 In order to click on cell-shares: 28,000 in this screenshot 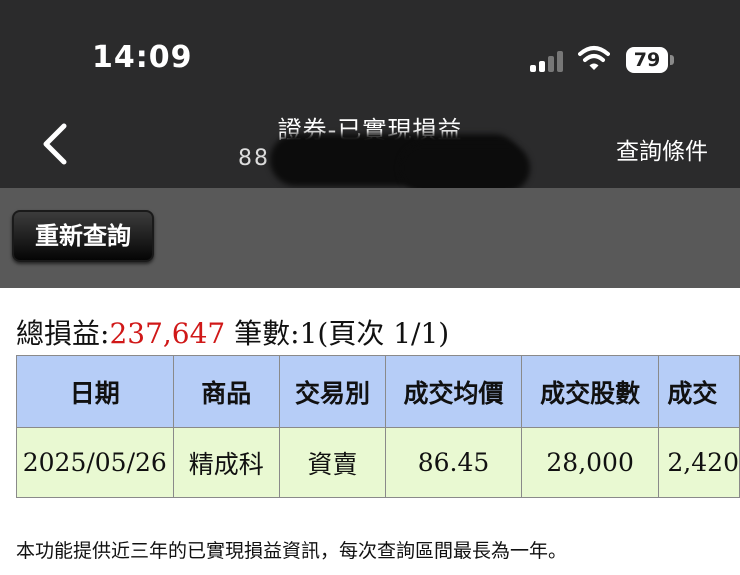, I will do `click(590, 462)`.